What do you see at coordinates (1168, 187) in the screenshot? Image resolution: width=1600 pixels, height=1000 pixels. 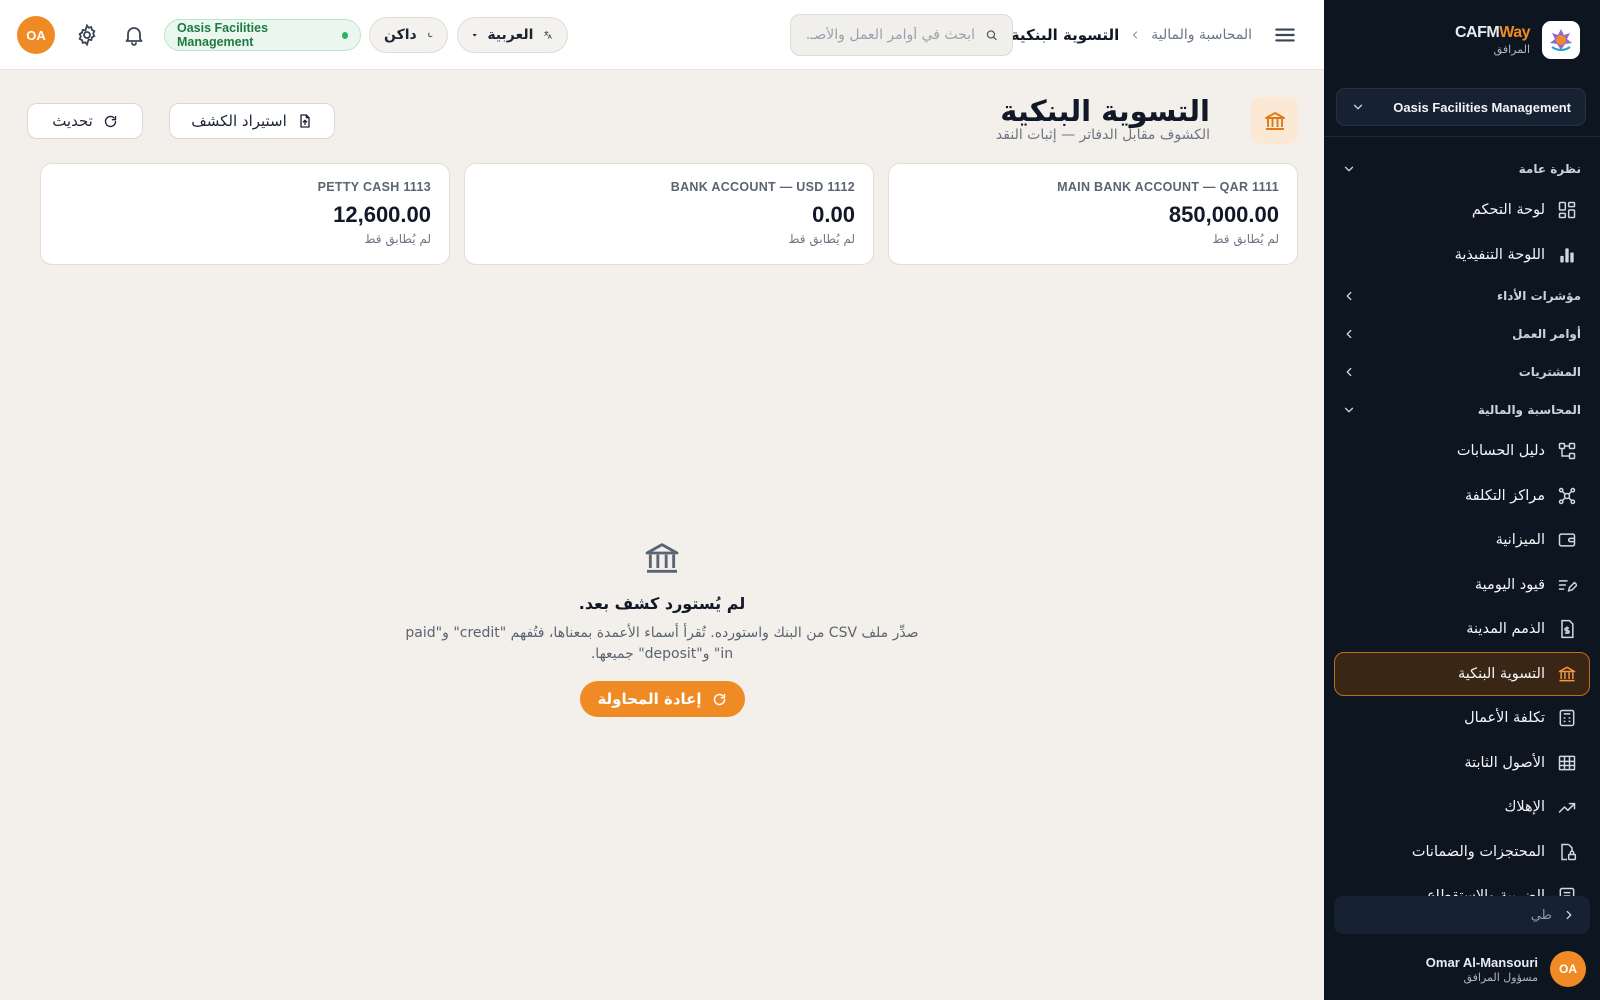 I see `account-name: MAIN BANK ACCOUNT — QAR 1111` at bounding box center [1168, 187].